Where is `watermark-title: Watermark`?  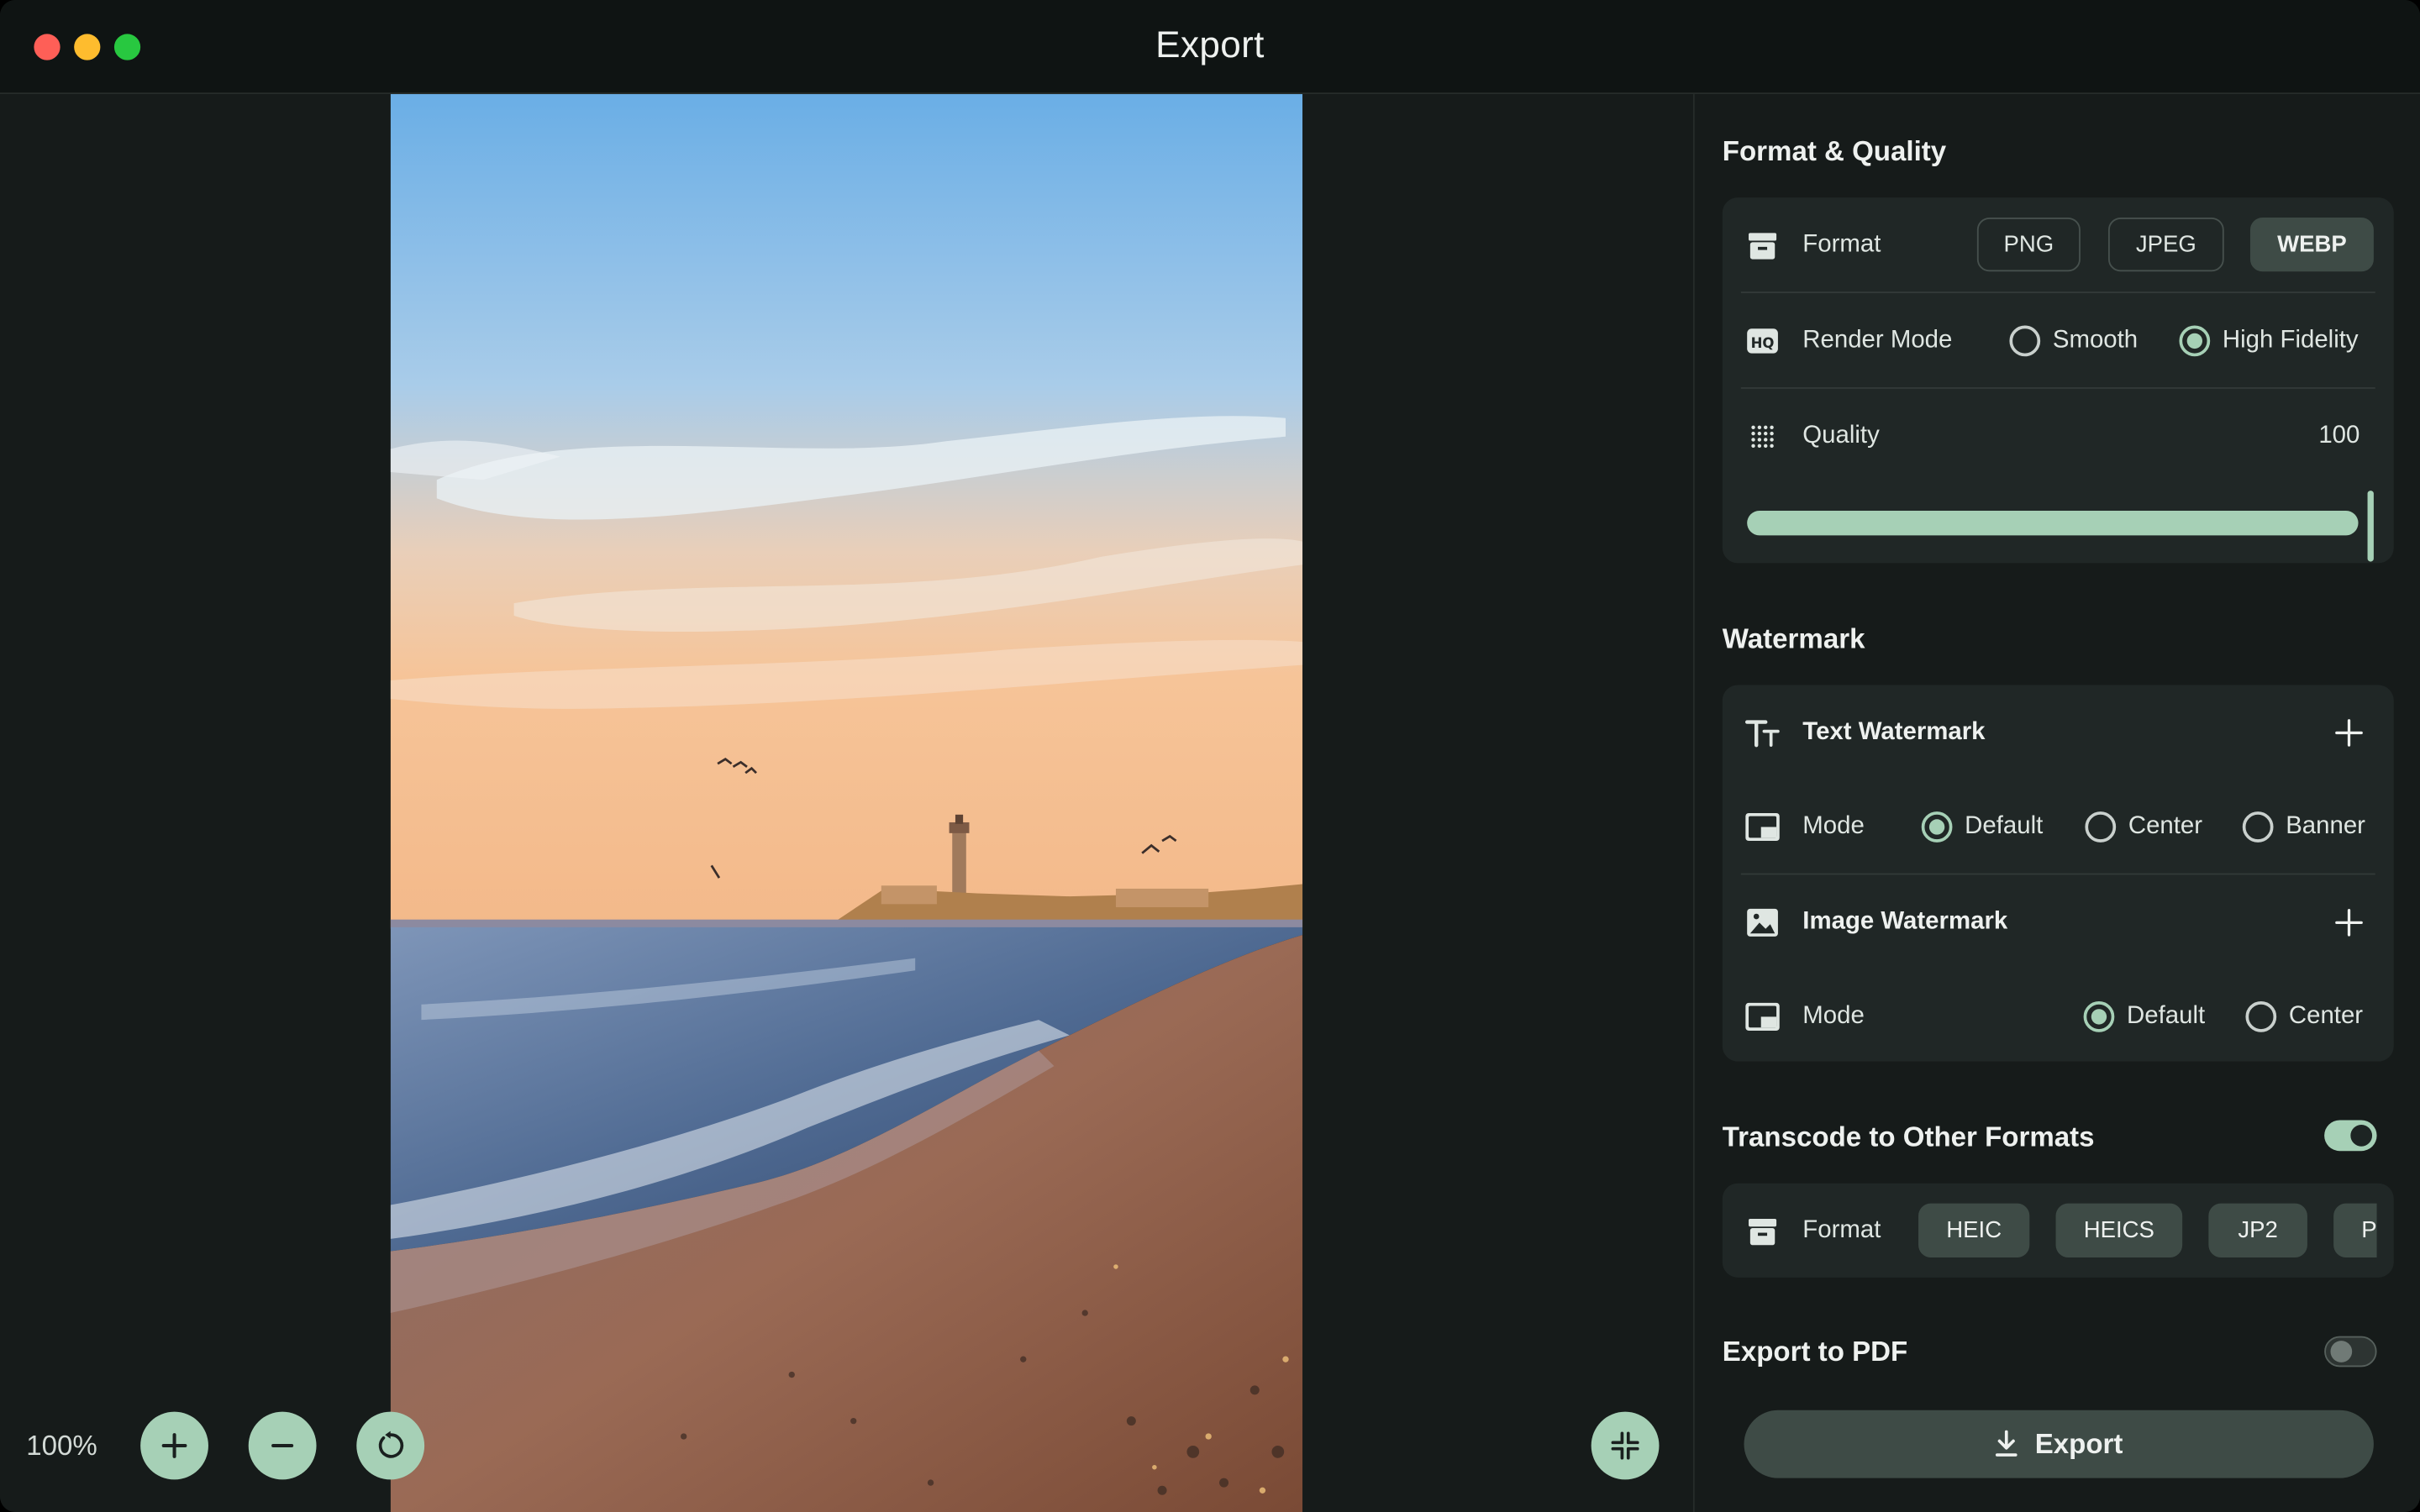
watermark-title: Watermark is located at coordinates (1794, 638).